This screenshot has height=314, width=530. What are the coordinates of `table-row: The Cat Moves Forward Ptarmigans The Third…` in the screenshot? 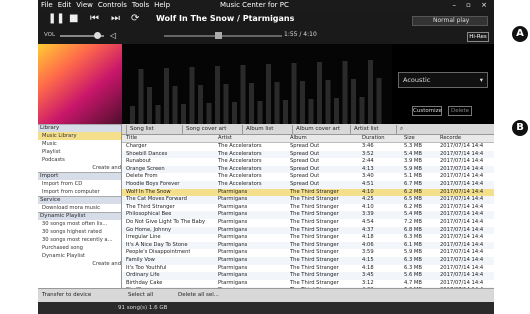 It's located at (308, 200).